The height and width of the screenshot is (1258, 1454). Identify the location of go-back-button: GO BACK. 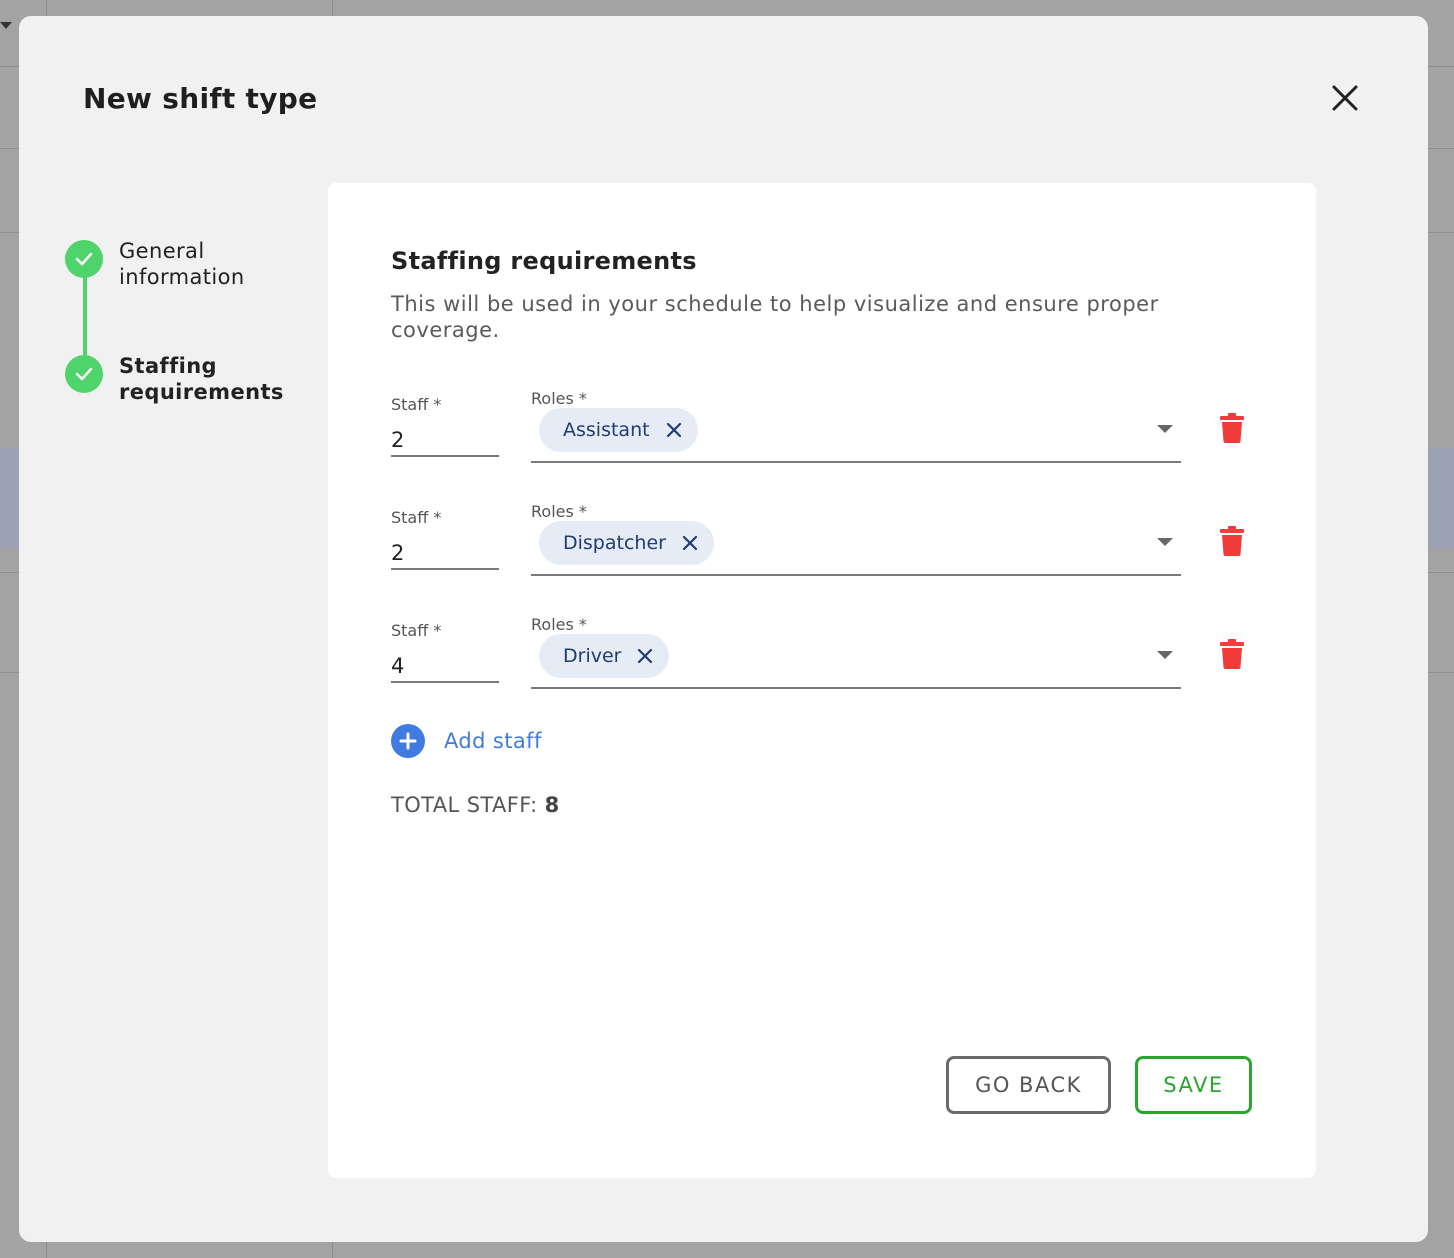
(1028, 1085).